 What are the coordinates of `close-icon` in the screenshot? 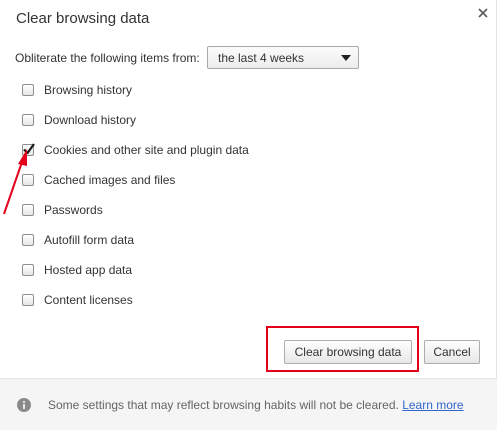 It's located at (483, 13).